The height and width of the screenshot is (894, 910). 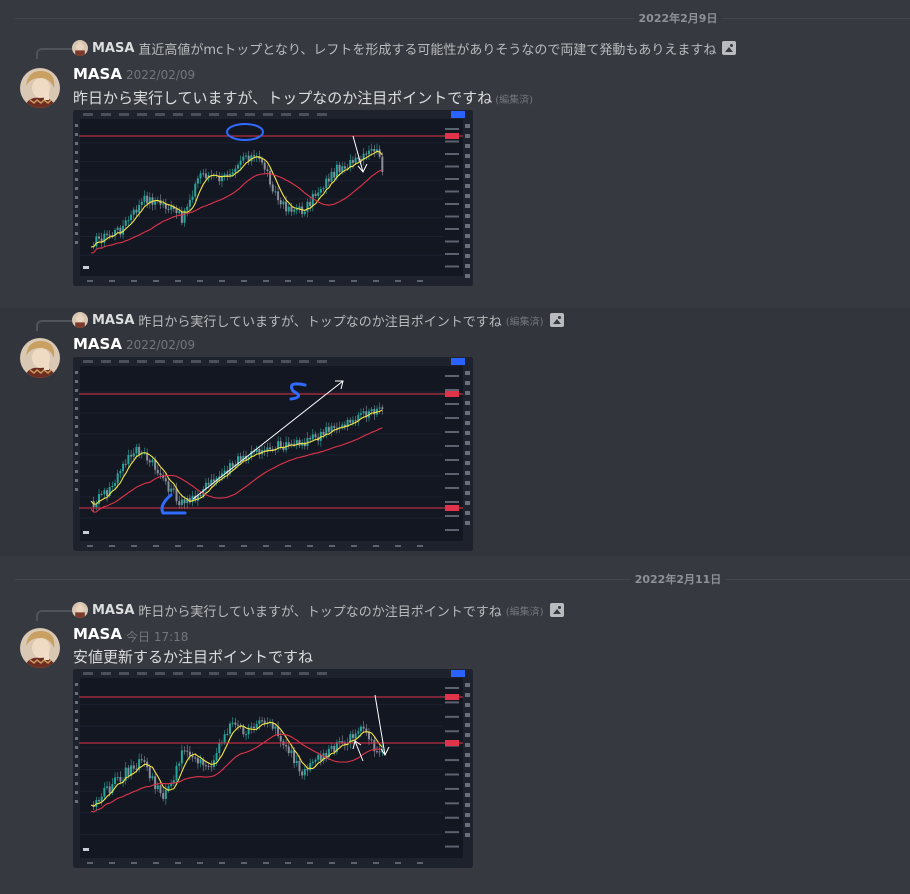 I want to click on reply-connector, so click(x=54, y=325).